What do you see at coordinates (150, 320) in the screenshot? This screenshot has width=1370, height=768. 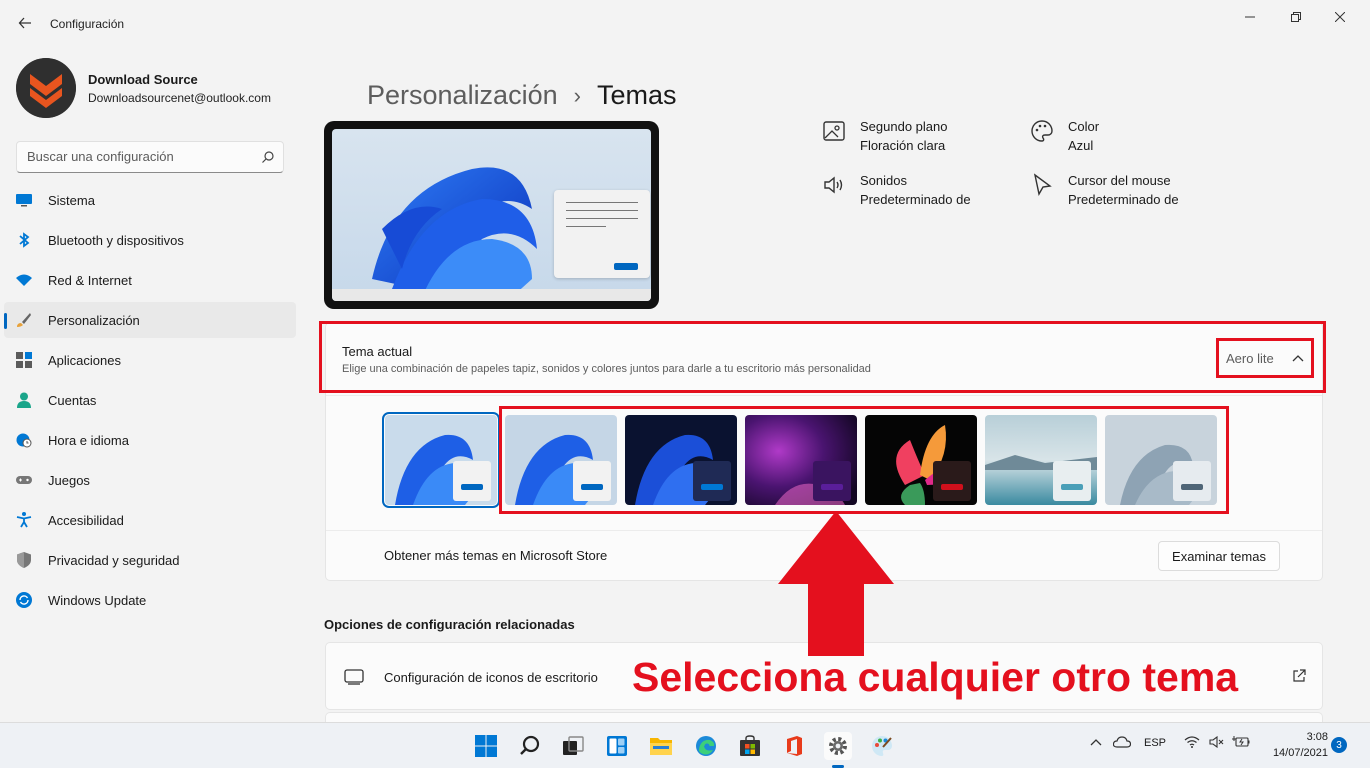 I see `sidebar-item-personalizacion: Personalización` at bounding box center [150, 320].